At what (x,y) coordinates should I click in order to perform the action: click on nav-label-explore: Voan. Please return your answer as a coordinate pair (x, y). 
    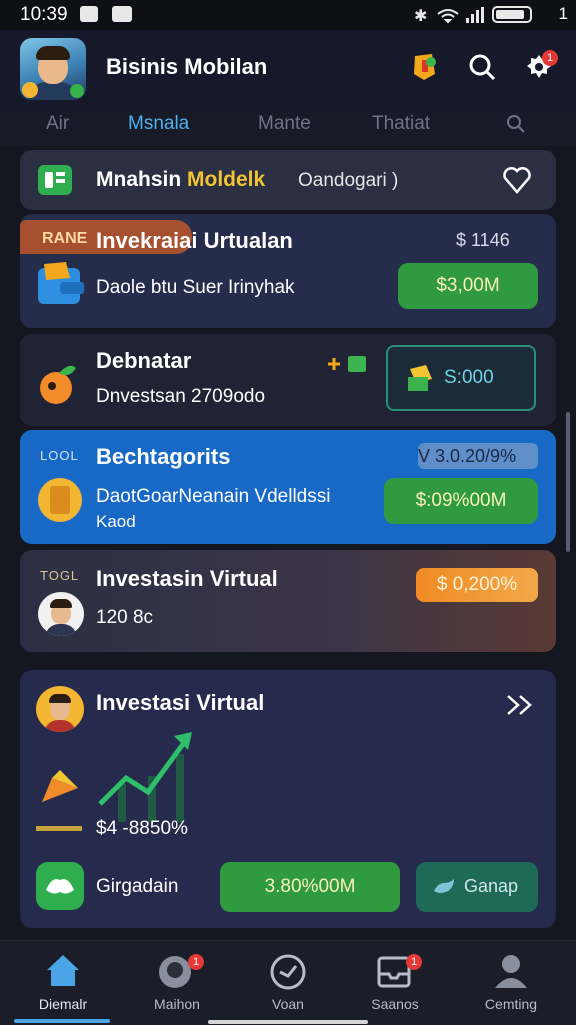
    Looking at the image, I should click on (288, 1004).